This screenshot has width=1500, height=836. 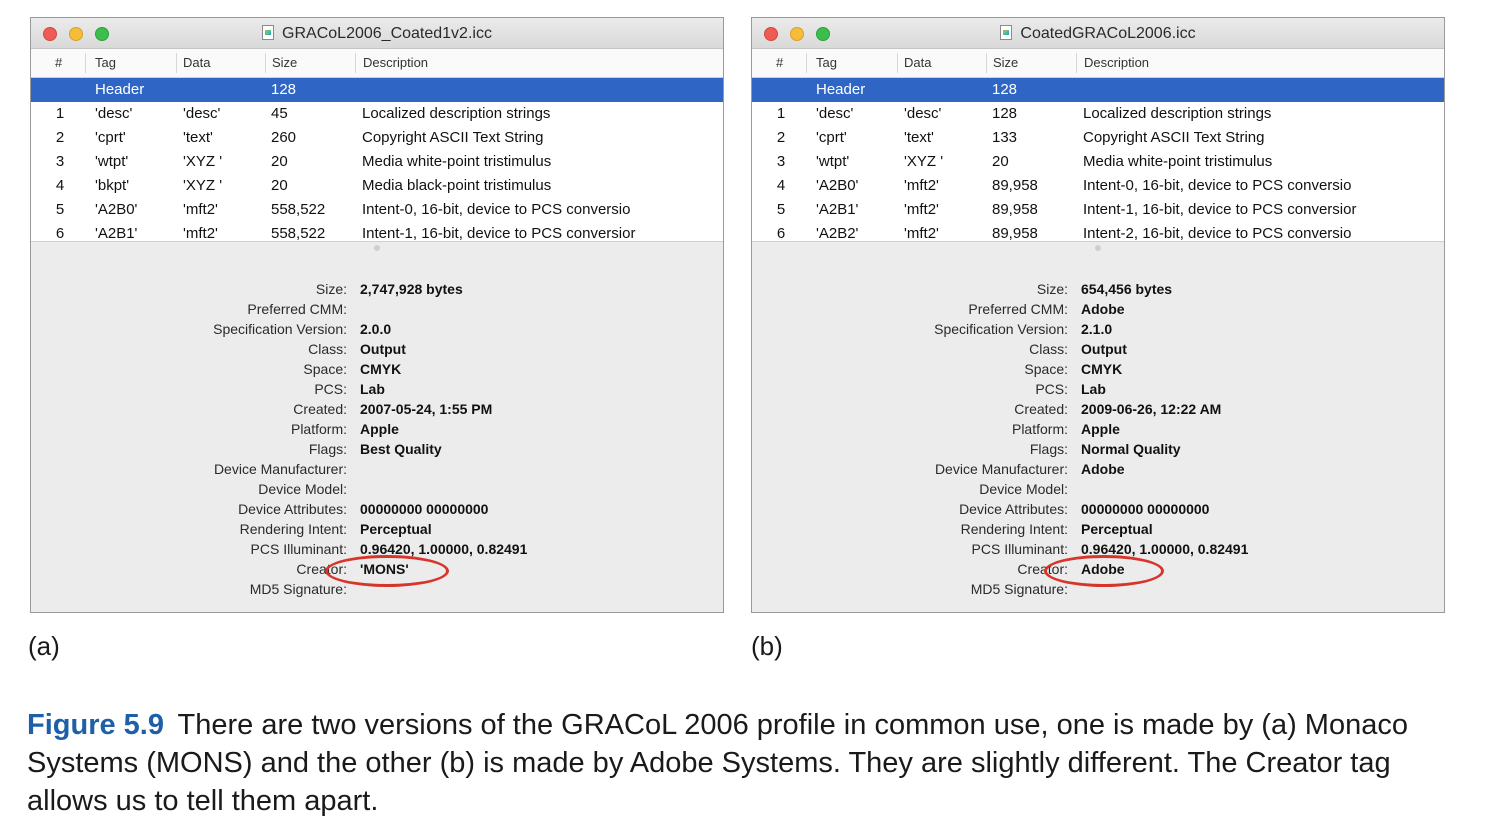 What do you see at coordinates (376, 329) in the screenshot?
I see `info-value: 2.0.0` at bounding box center [376, 329].